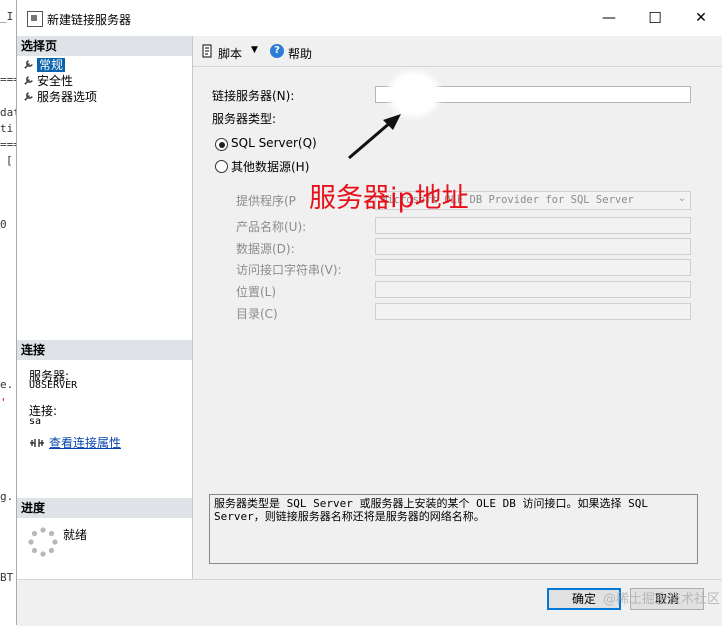 The height and width of the screenshot is (626, 722). Describe the element at coordinates (289, 270) in the screenshot. I see `provider-string-label: 访问接口字符串(V):` at that location.